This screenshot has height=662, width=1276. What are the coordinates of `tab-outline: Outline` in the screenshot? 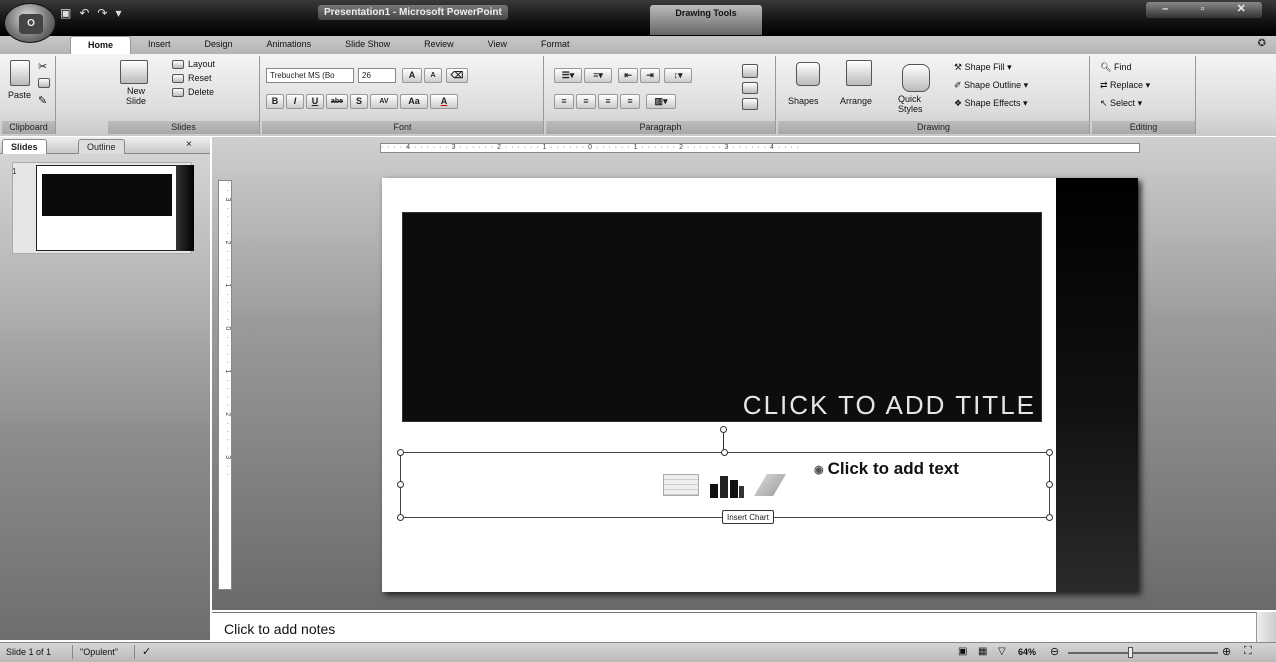 It's located at (101, 146).